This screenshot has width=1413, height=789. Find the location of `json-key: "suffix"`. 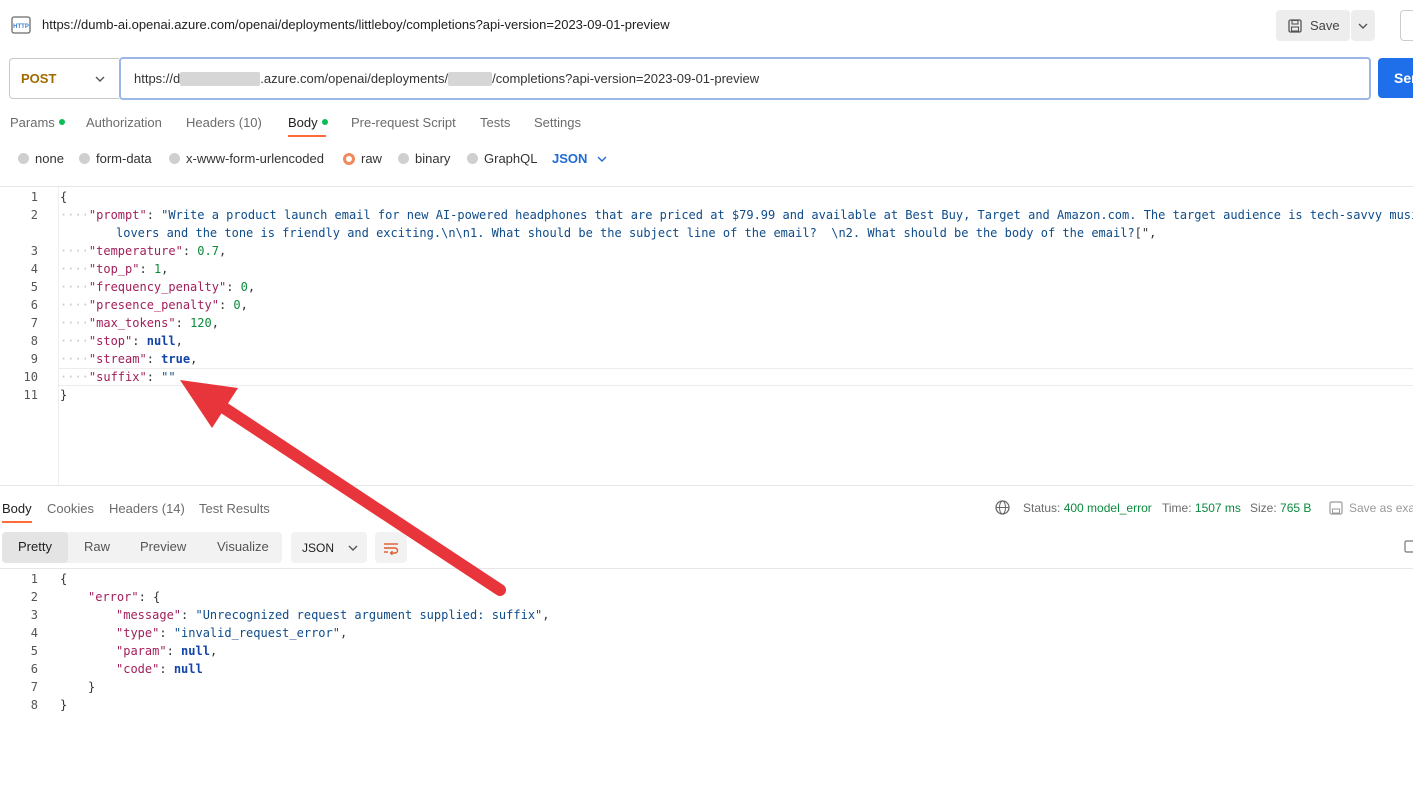

json-key: "suffix" is located at coordinates (117, 377).